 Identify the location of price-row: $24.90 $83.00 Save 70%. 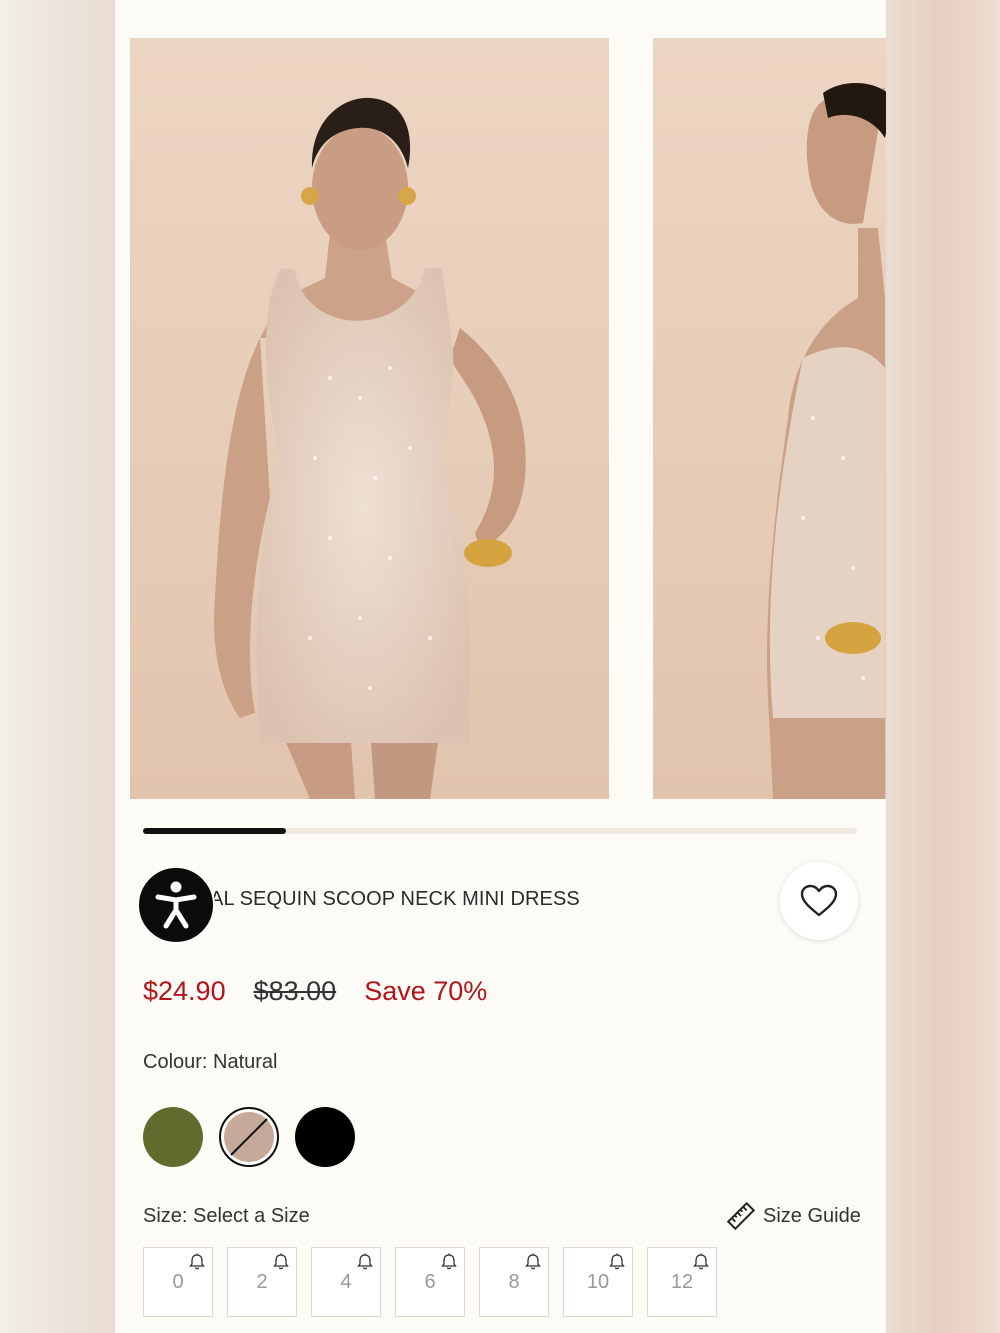
(315, 991).